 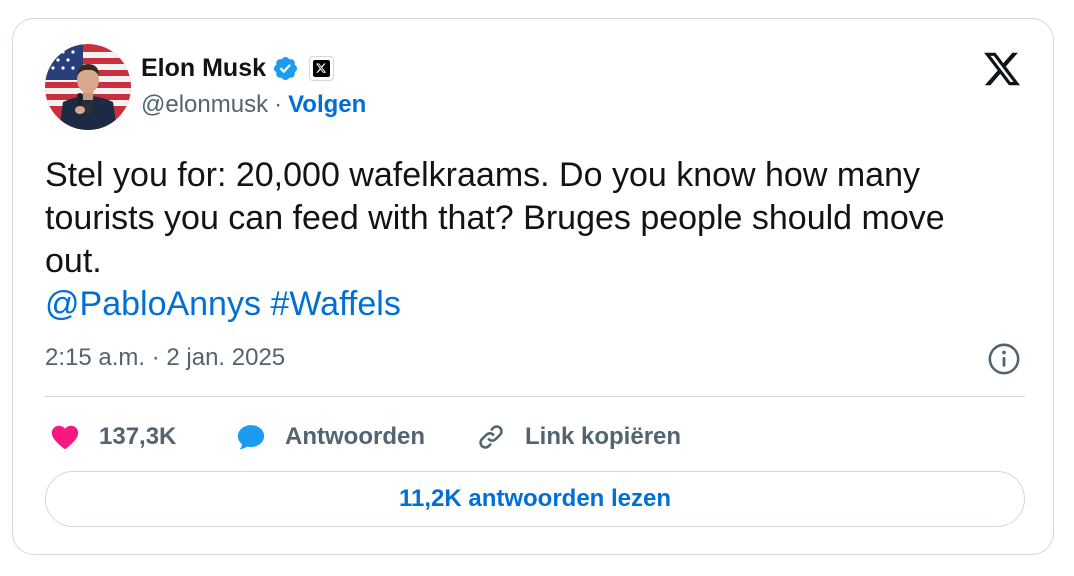 I want to click on like-count: 137,3K, so click(x=138, y=436).